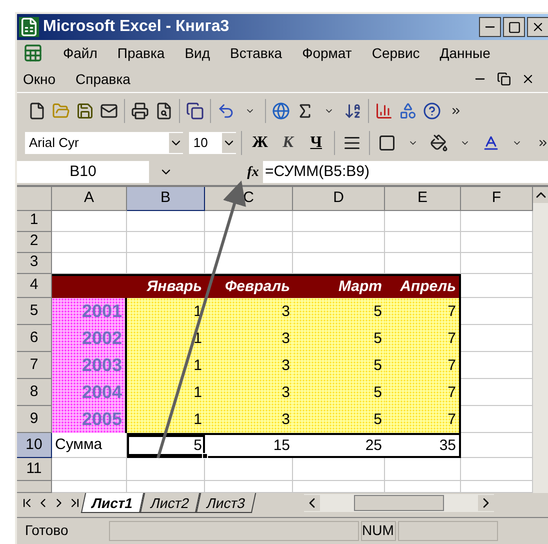 The height and width of the screenshot is (544, 548). What do you see at coordinates (256, 53) in the screenshot?
I see `menu-item: Вставка` at bounding box center [256, 53].